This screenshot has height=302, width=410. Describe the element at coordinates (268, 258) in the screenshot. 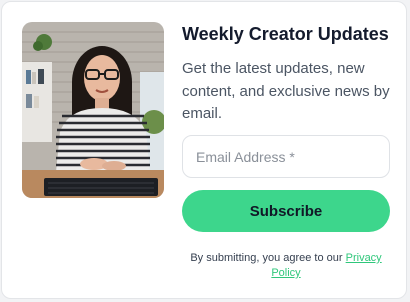

I see `disclaimer-text: By submitting, you agree to our` at that location.